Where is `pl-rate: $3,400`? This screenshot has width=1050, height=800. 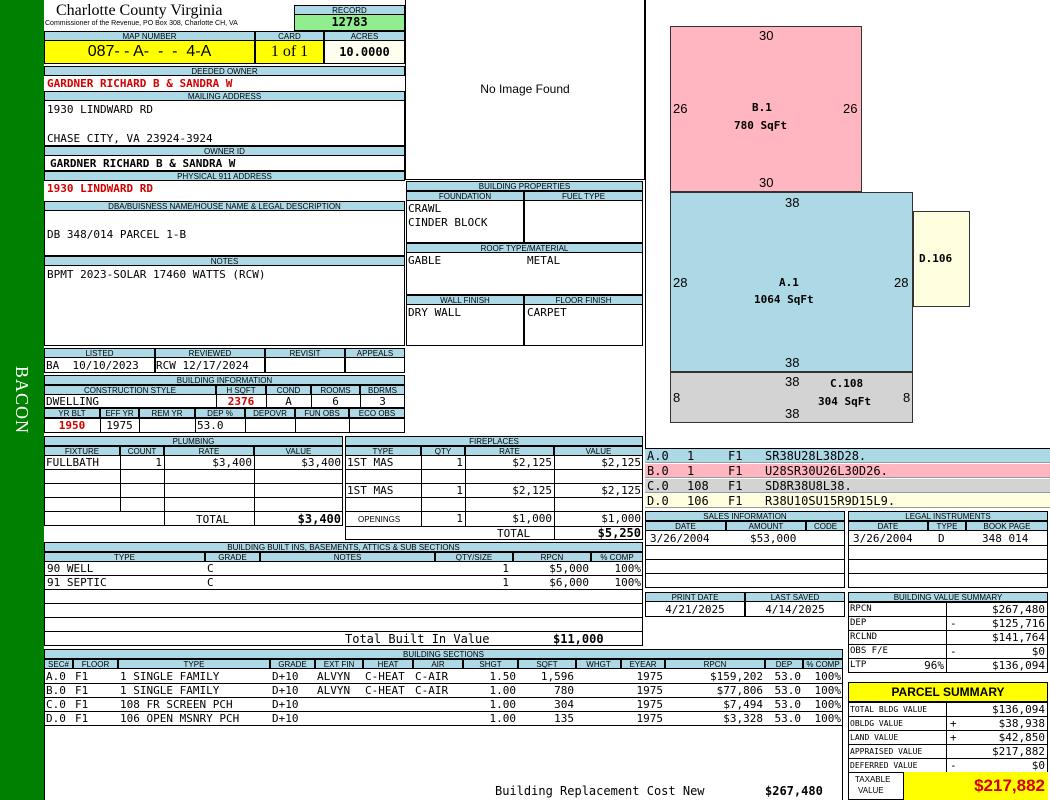 pl-rate: $3,400 is located at coordinates (232, 462).